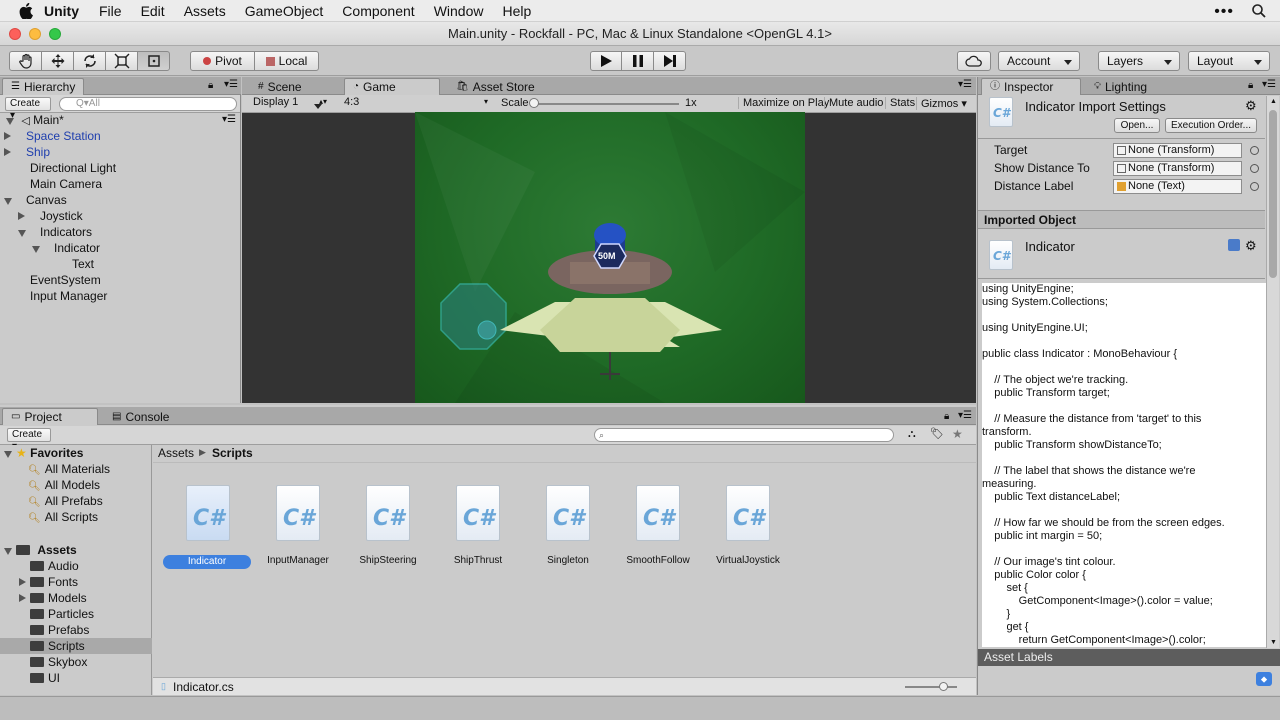  What do you see at coordinates (931, 686) in the screenshot?
I see `icon-size-slider` at bounding box center [931, 686].